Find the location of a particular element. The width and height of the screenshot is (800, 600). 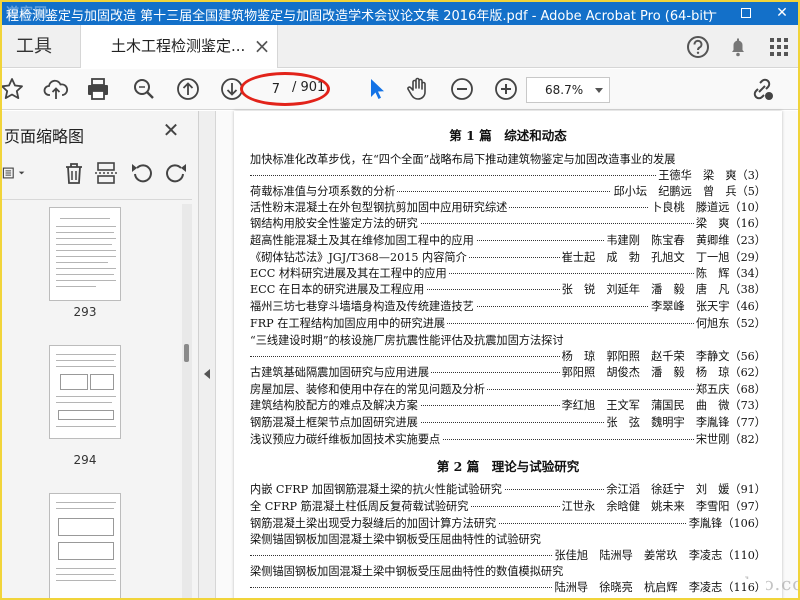

toc-entry: 建筑结构胶配方的难点及解决方案 李红旭 王文军 蒲国民 曲 微（73） is located at coordinates (508, 405).